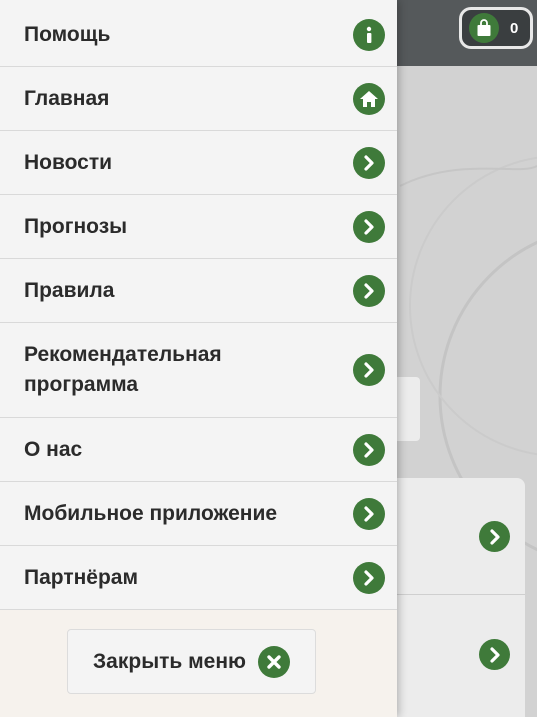 The height and width of the screenshot is (717, 537). What do you see at coordinates (458, 594) in the screenshot?
I see `card-divider` at bounding box center [458, 594].